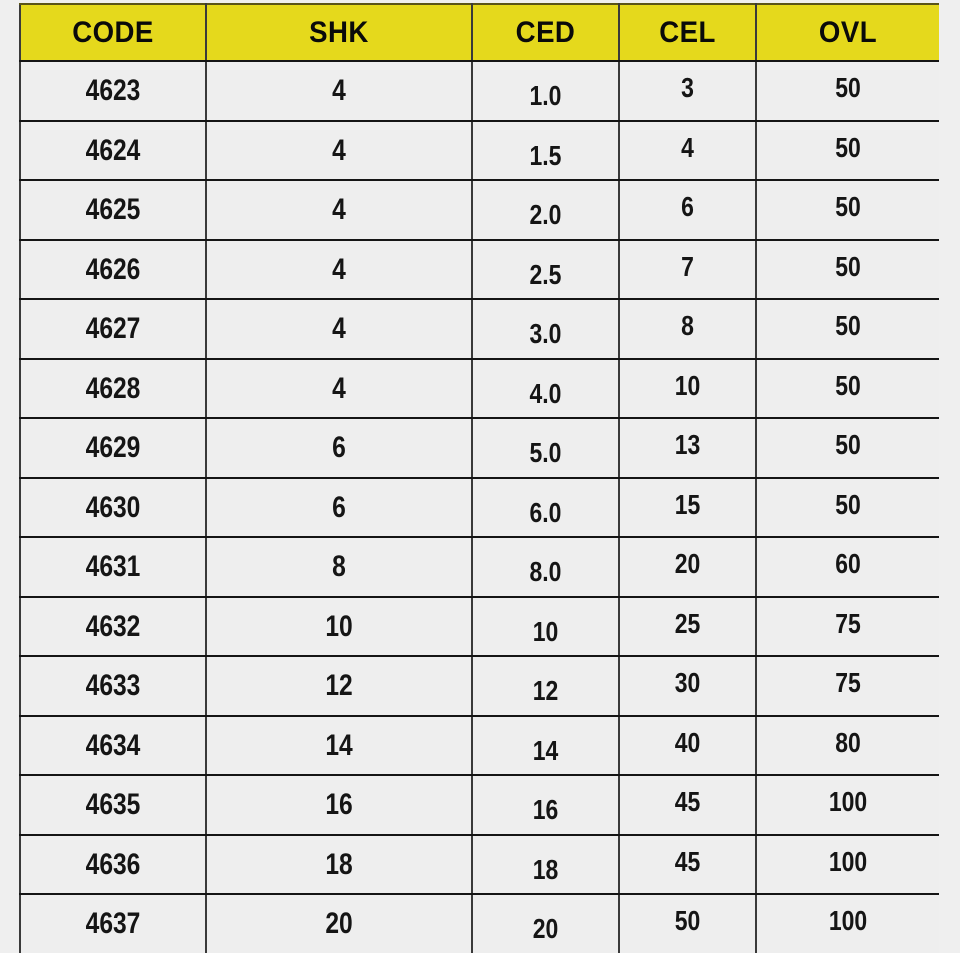 The image size is (960, 953). Describe the element at coordinates (688, 686) in the screenshot. I see `cell-cel: 30` at that location.